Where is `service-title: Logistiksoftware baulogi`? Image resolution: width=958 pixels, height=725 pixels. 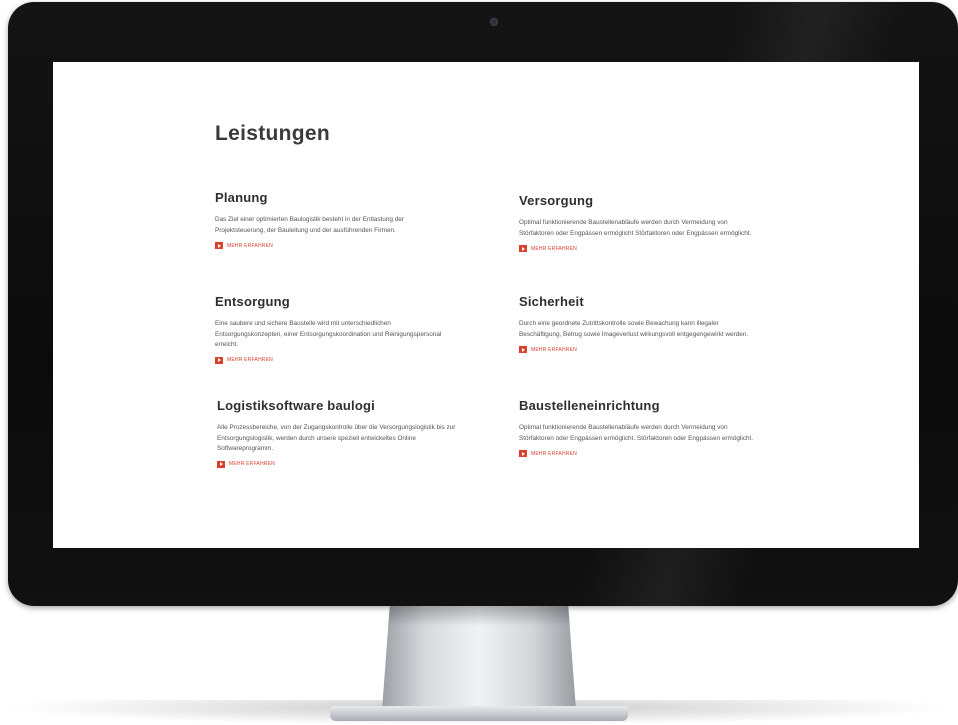 service-title: Logistiksoftware baulogi is located at coordinates (296, 405).